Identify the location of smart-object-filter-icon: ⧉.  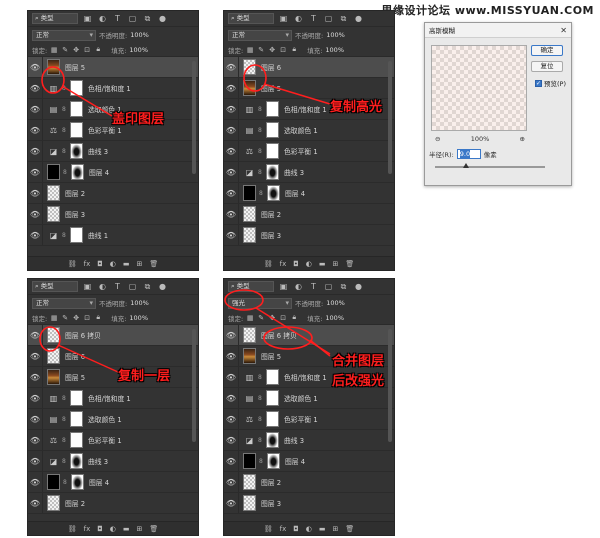
(343, 19).